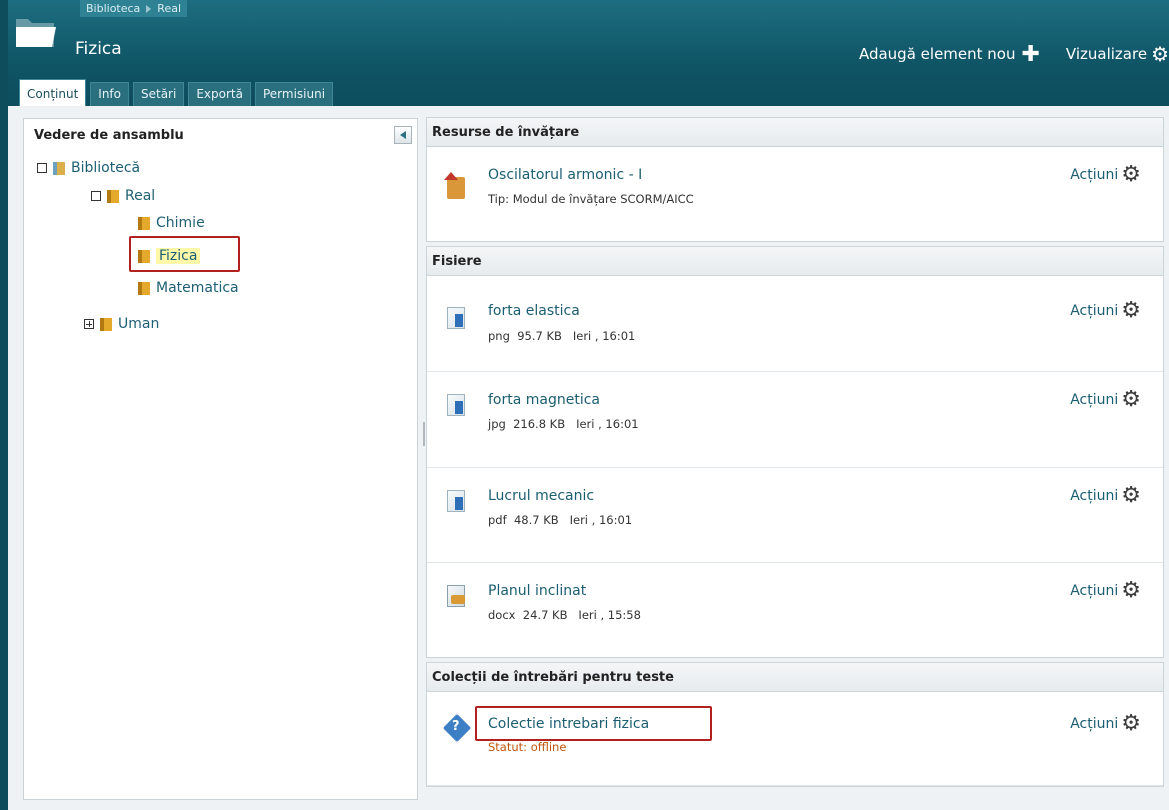 Image resolution: width=1169 pixels, height=810 pixels. Describe the element at coordinates (562, 336) in the screenshot. I see `item-meta: png 95.7 KB Ieri , 16:01` at that location.